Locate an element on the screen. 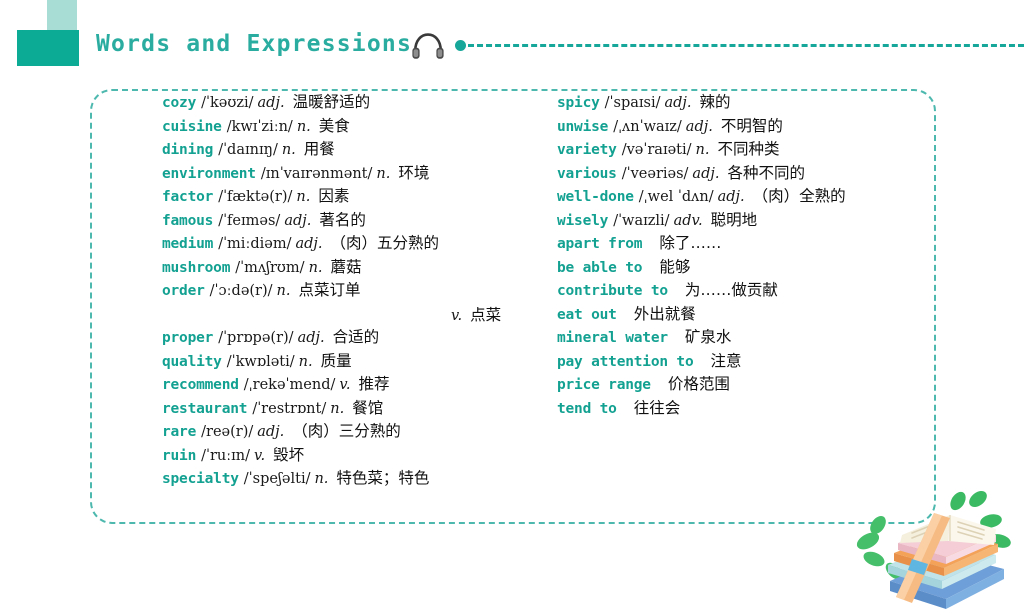 The image size is (1024, 615). word-term: tend to is located at coordinates (587, 408).